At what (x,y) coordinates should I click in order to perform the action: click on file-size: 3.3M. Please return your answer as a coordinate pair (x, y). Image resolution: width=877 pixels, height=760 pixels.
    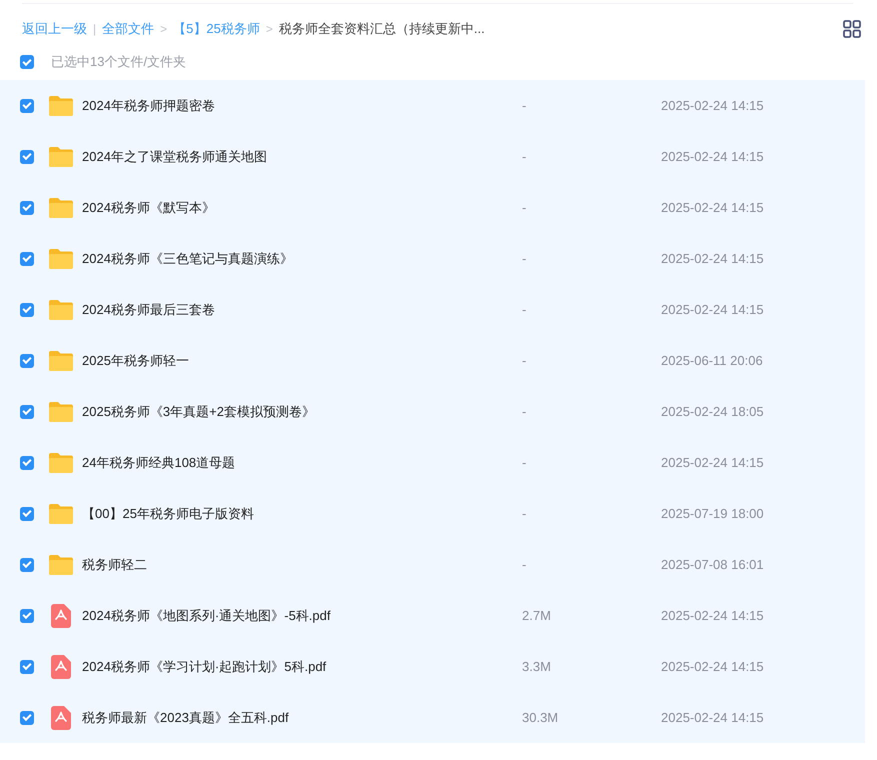
    Looking at the image, I should click on (537, 666).